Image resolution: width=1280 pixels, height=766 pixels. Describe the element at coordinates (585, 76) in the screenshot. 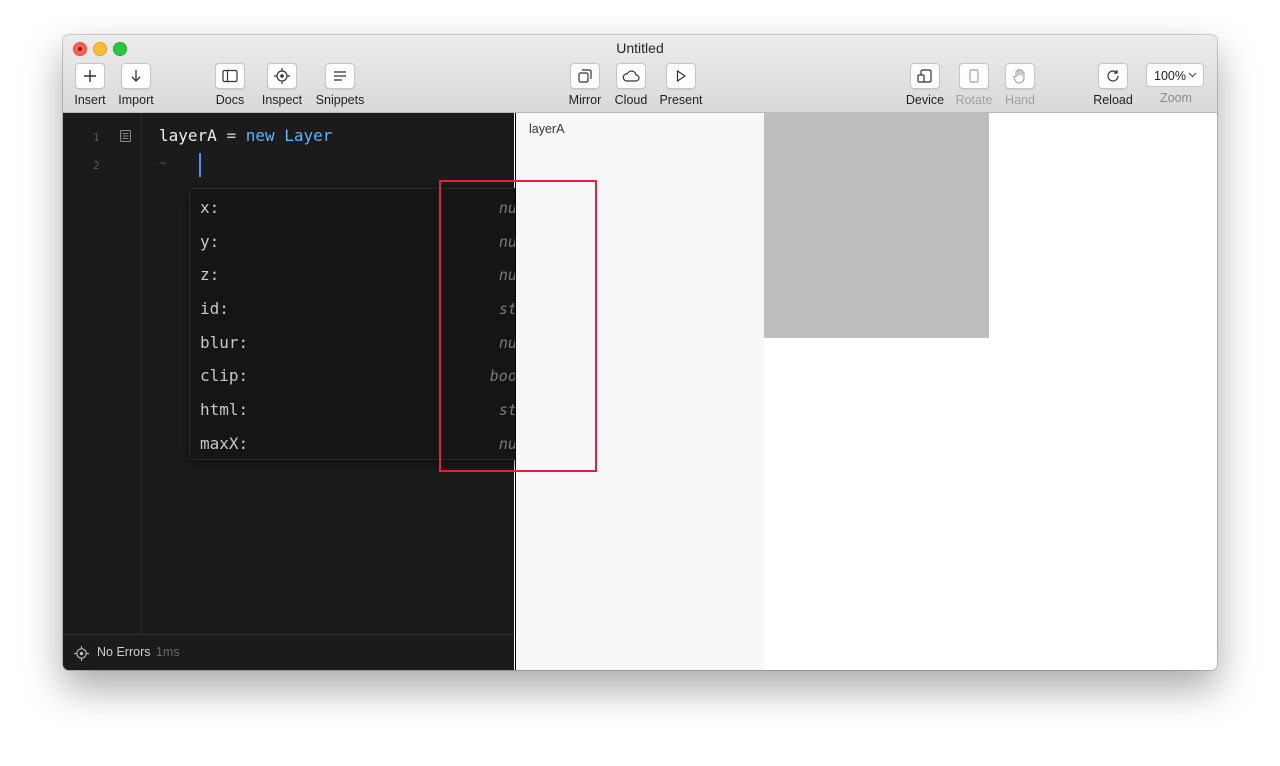

I see `mirror-icon` at that location.